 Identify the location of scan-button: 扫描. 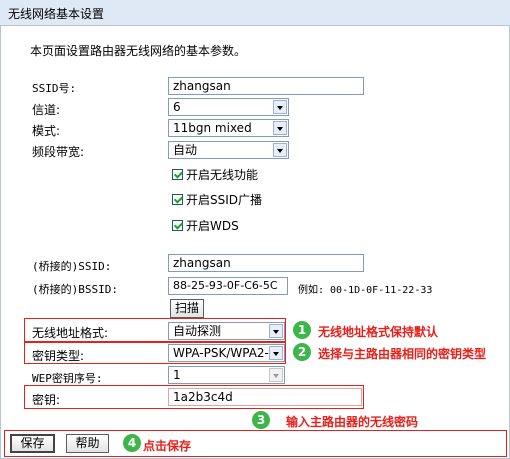
(187, 308).